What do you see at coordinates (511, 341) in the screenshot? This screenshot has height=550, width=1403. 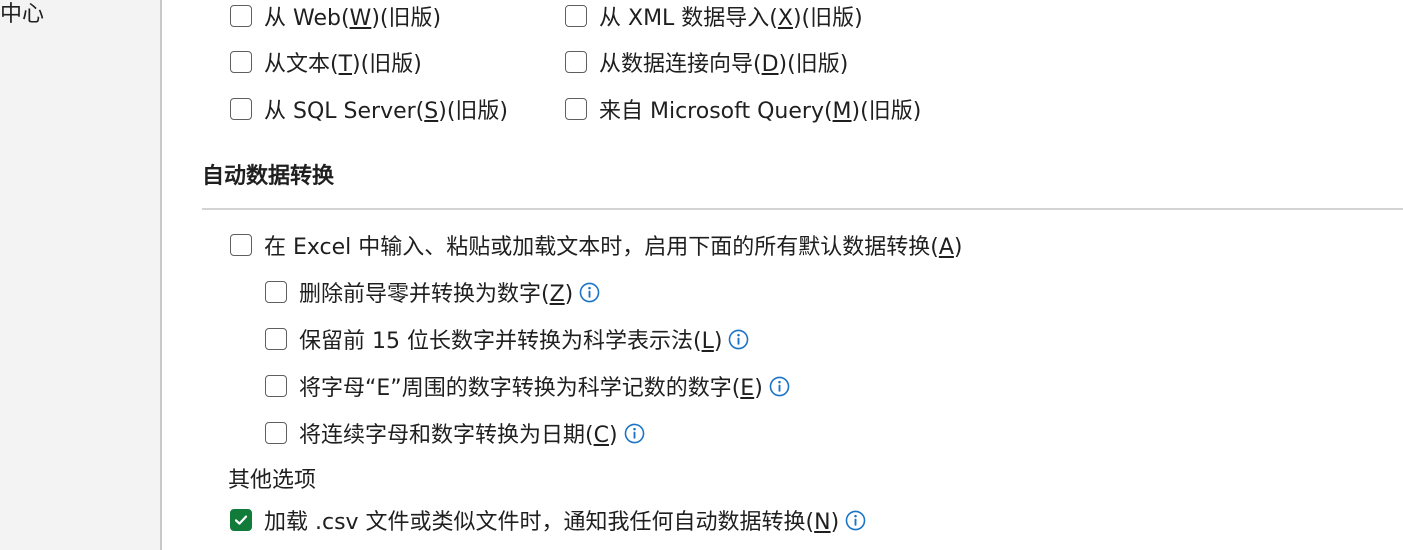 I see `checkbox-label: 保留前 15 位长数字并转换为科学表示法(L)` at bounding box center [511, 341].